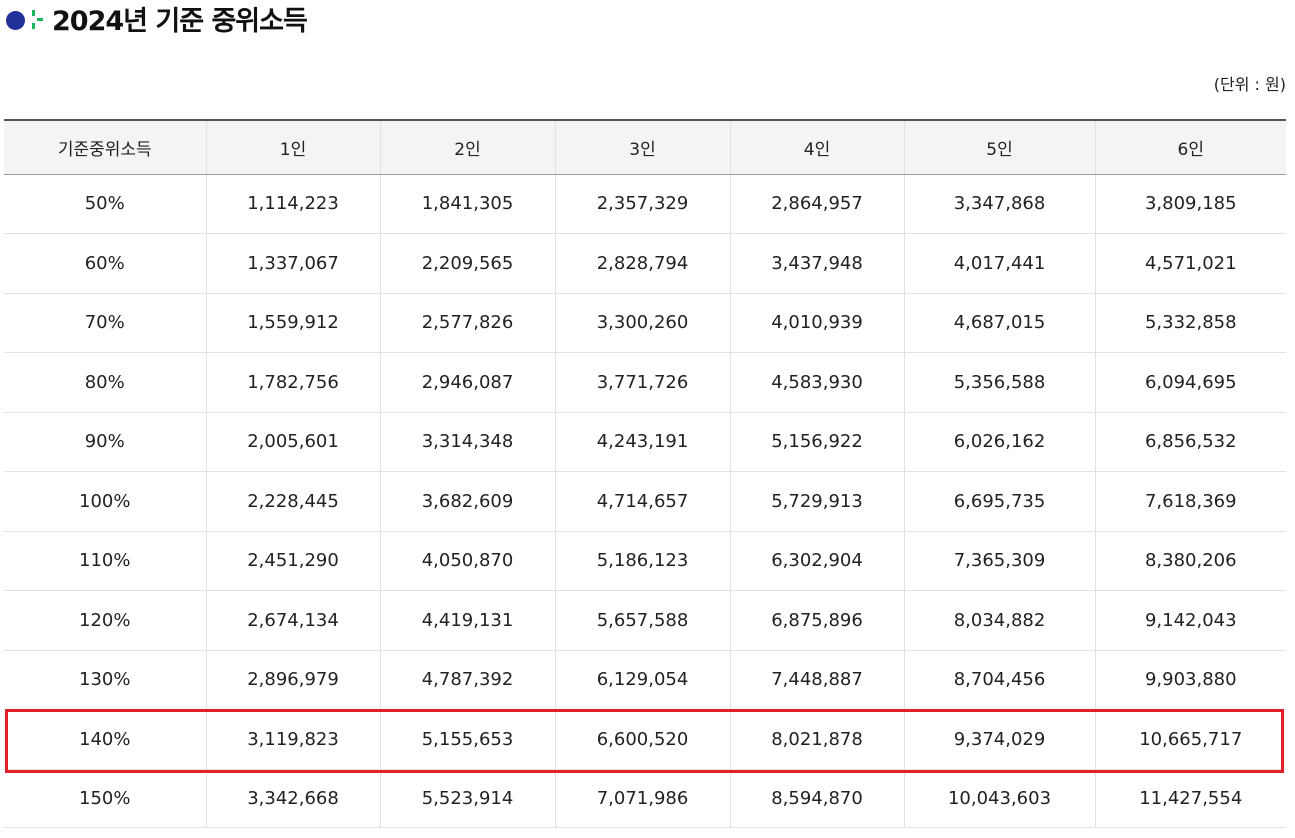 The width and height of the screenshot is (1295, 838). I want to click on table-cell: 6,302,904, so click(816, 561).